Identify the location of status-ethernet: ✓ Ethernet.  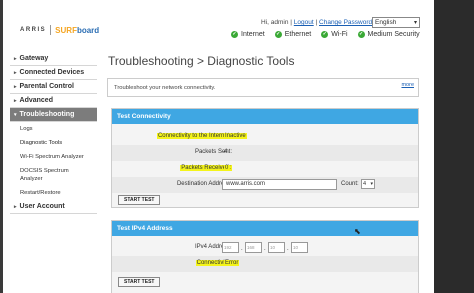
(293, 34).